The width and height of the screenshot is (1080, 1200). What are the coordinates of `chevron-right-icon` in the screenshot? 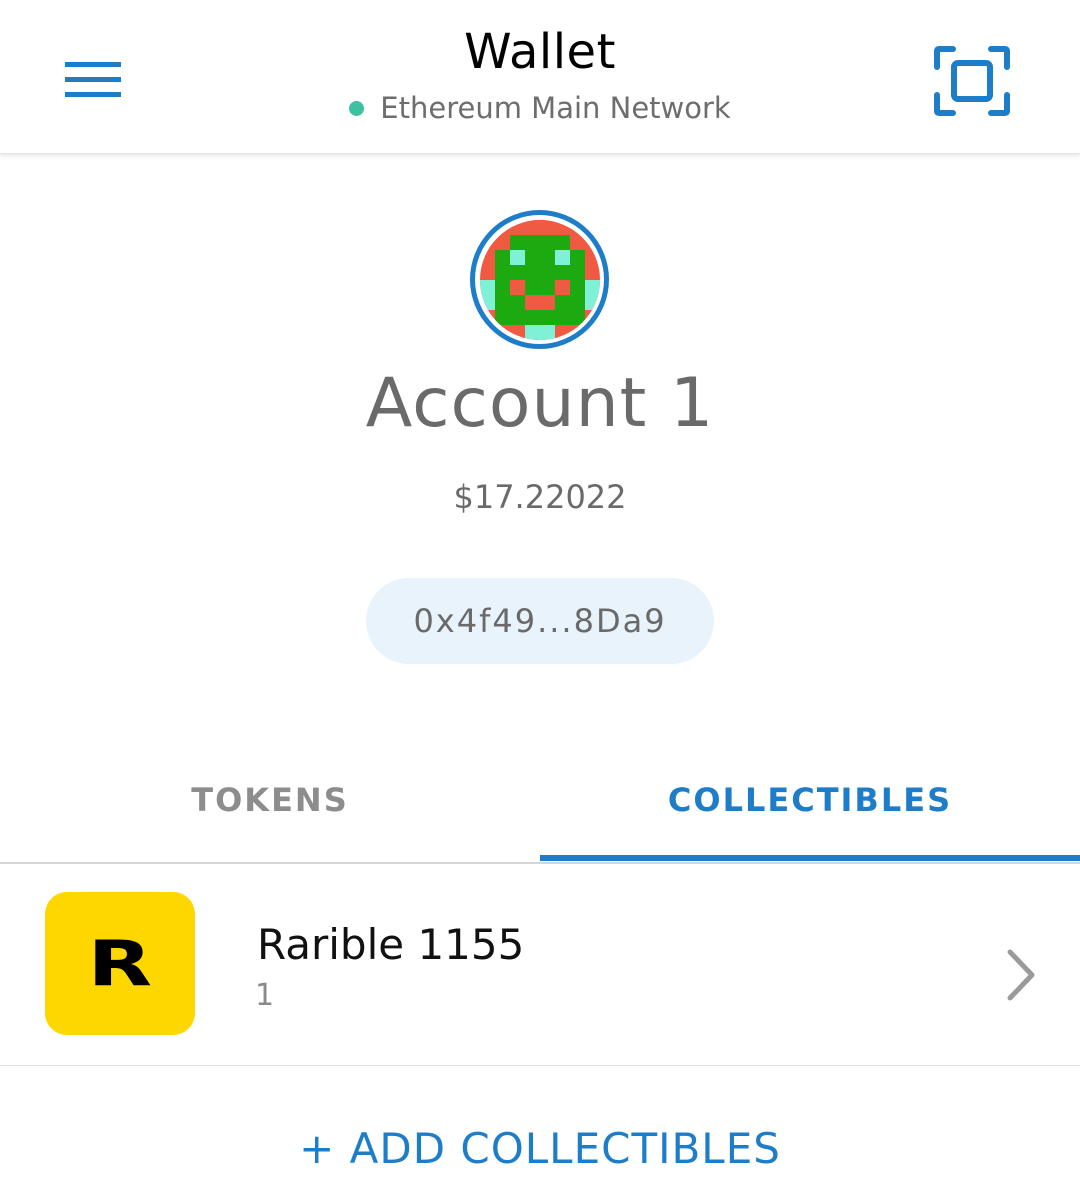 It's located at (1021, 975).